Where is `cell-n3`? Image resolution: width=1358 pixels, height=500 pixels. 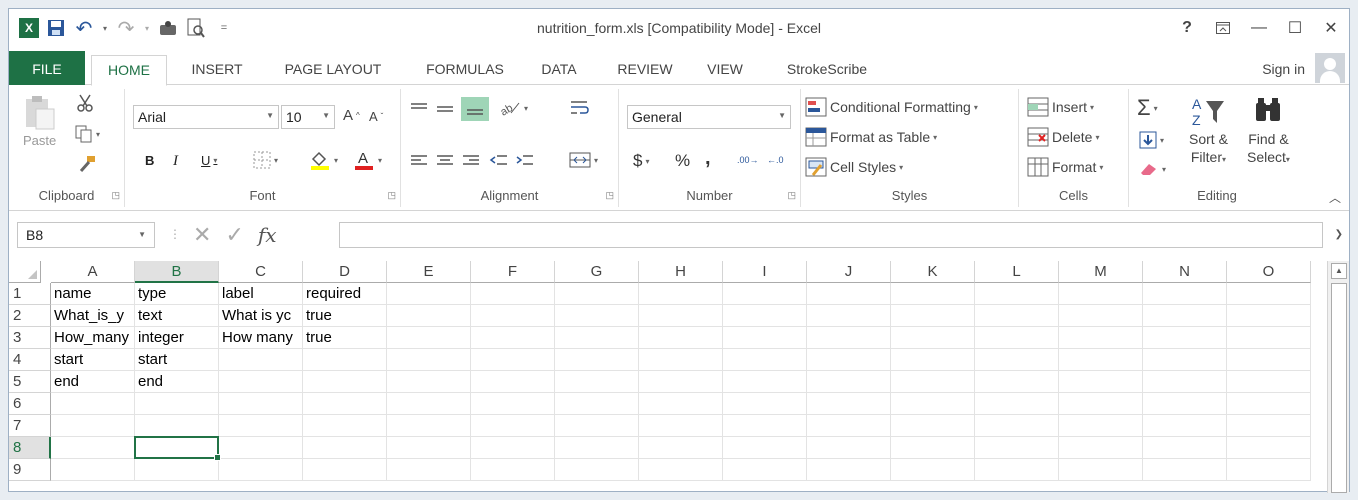 cell-n3 is located at coordinates (1185, 338).